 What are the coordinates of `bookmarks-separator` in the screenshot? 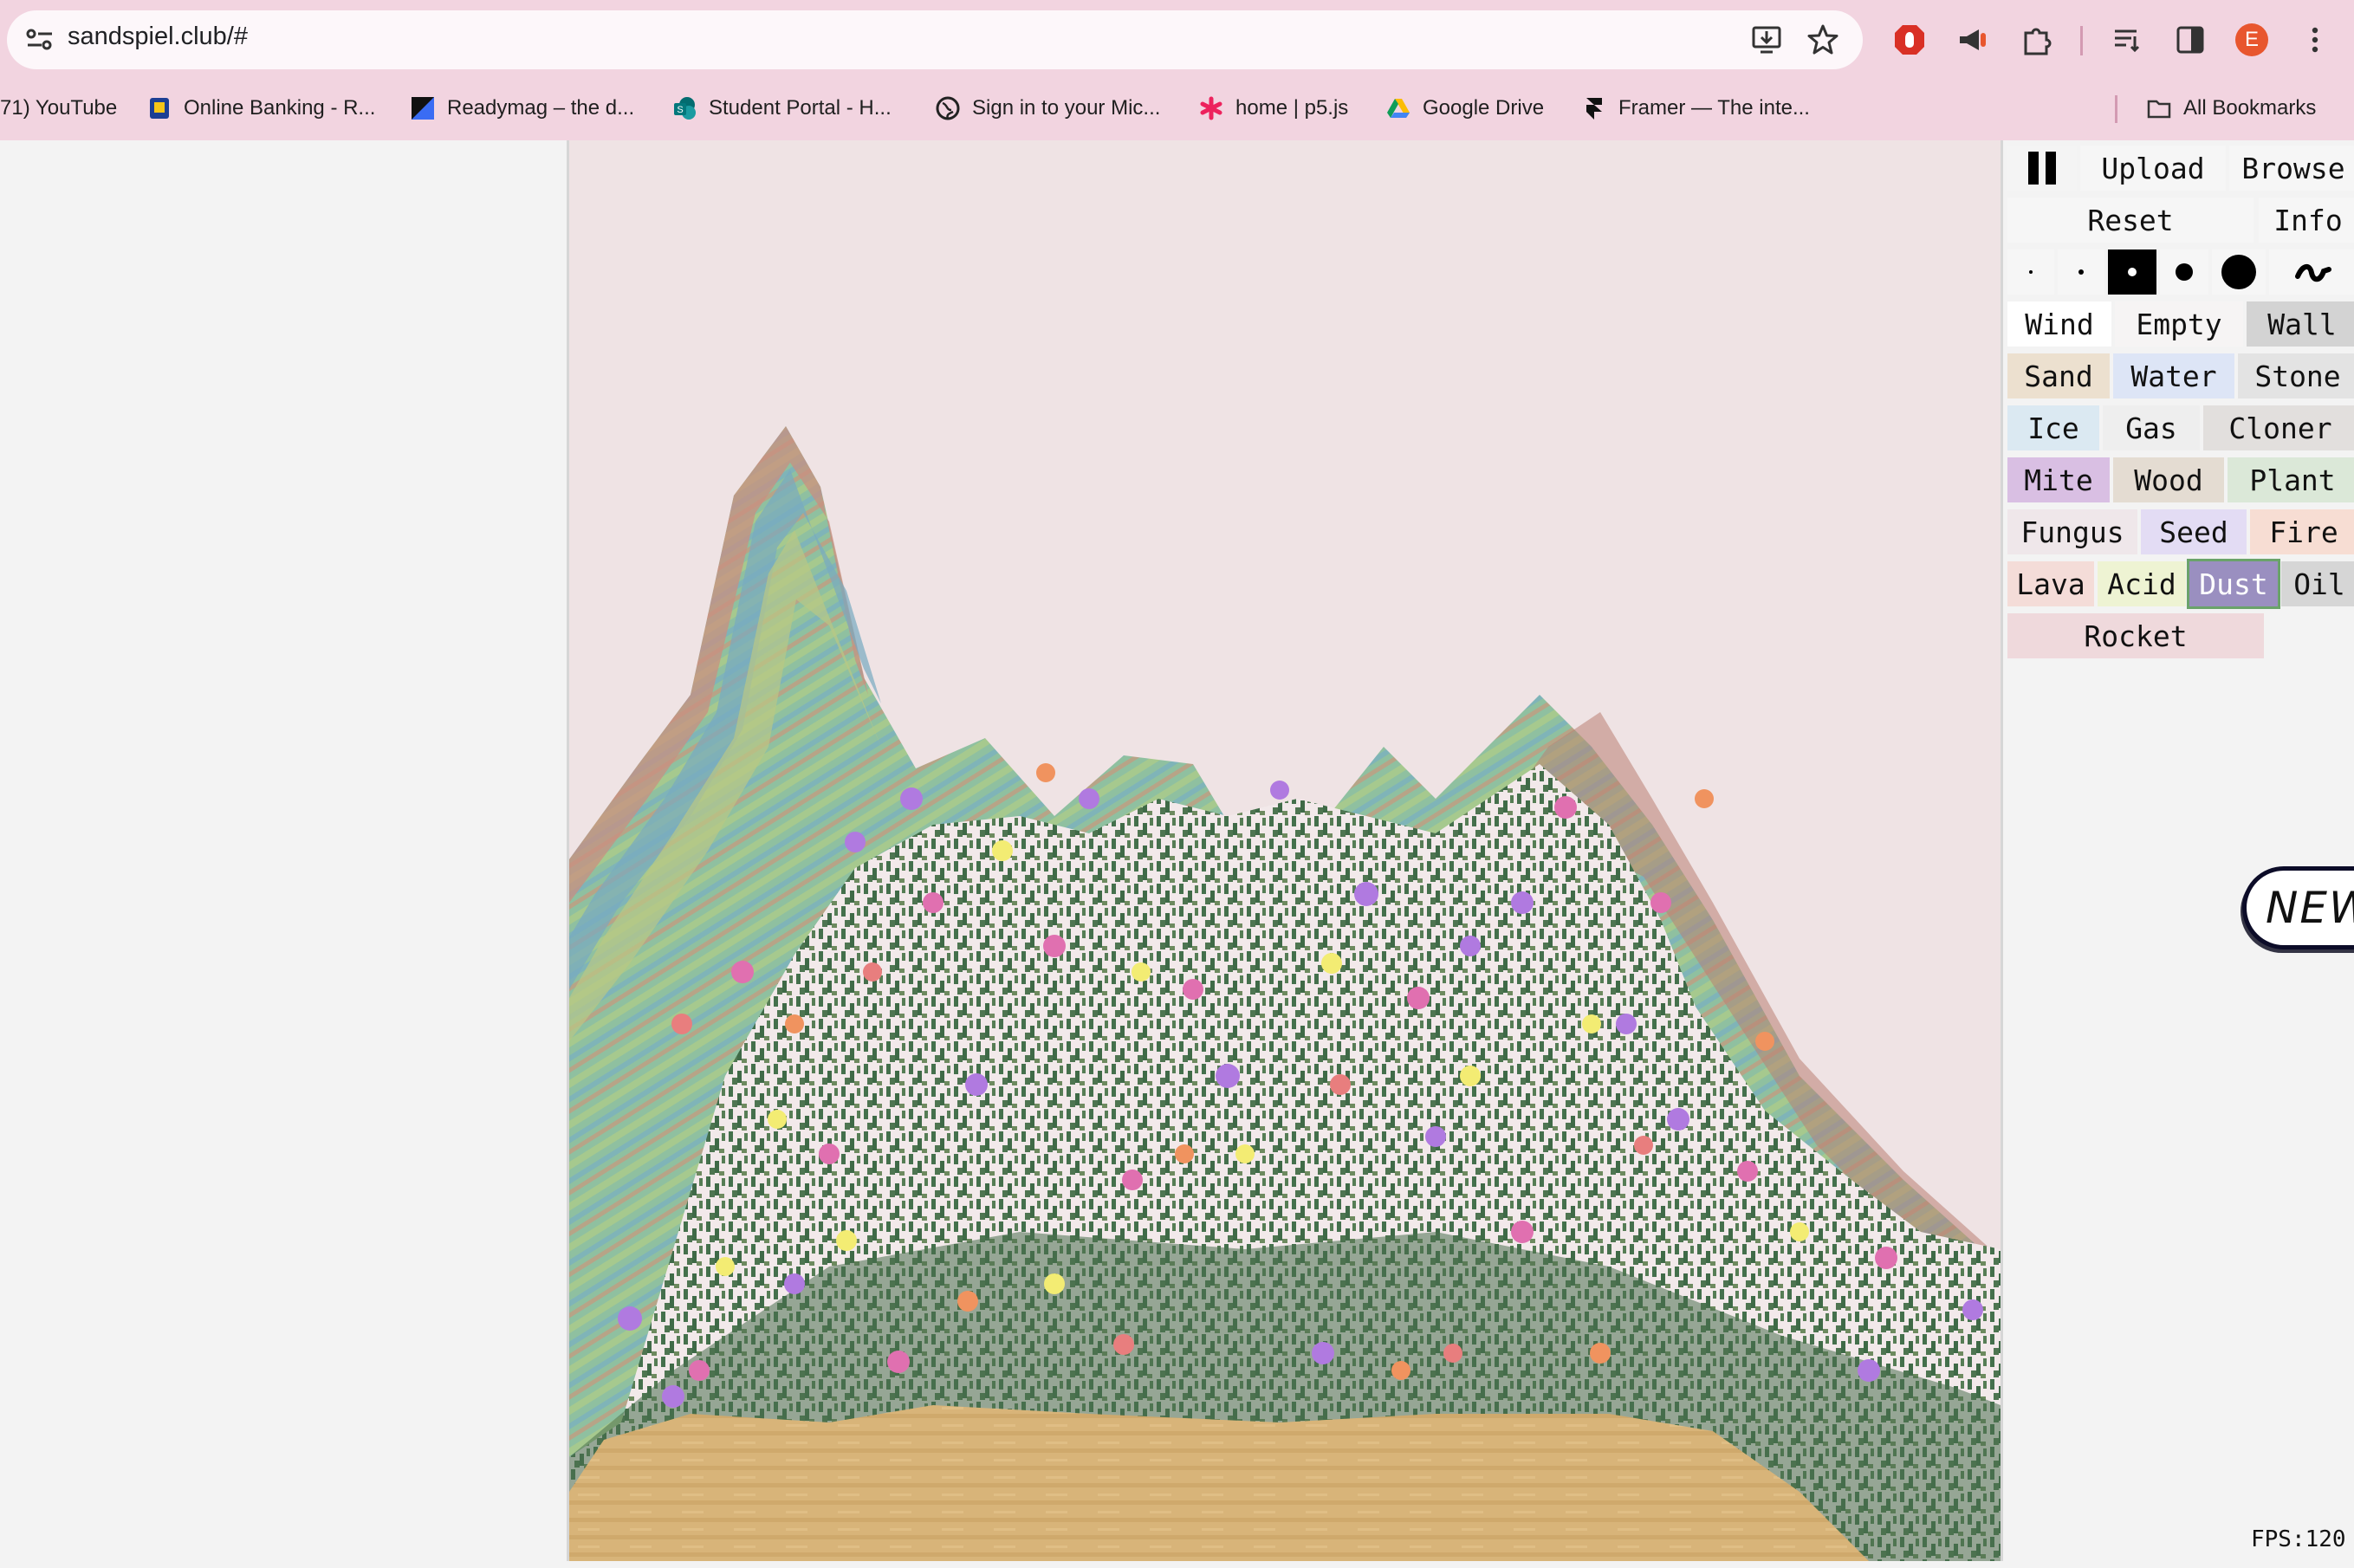 It's located at (2116, 109).